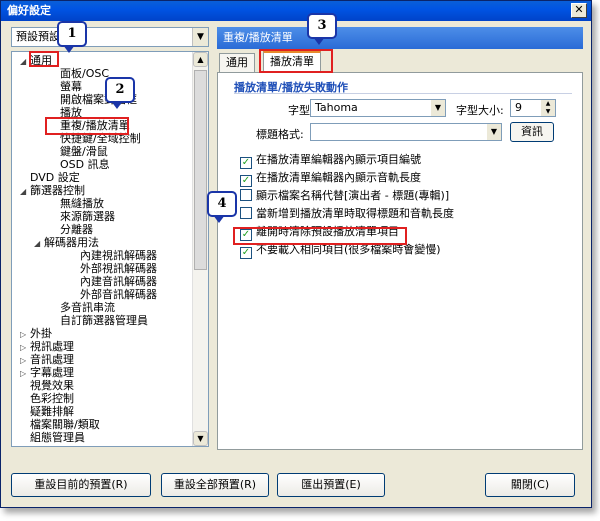 The width and height of the screenshot is (600, 521). I want to click on tree-item-label: 篩選器控制, so click(57, 190).